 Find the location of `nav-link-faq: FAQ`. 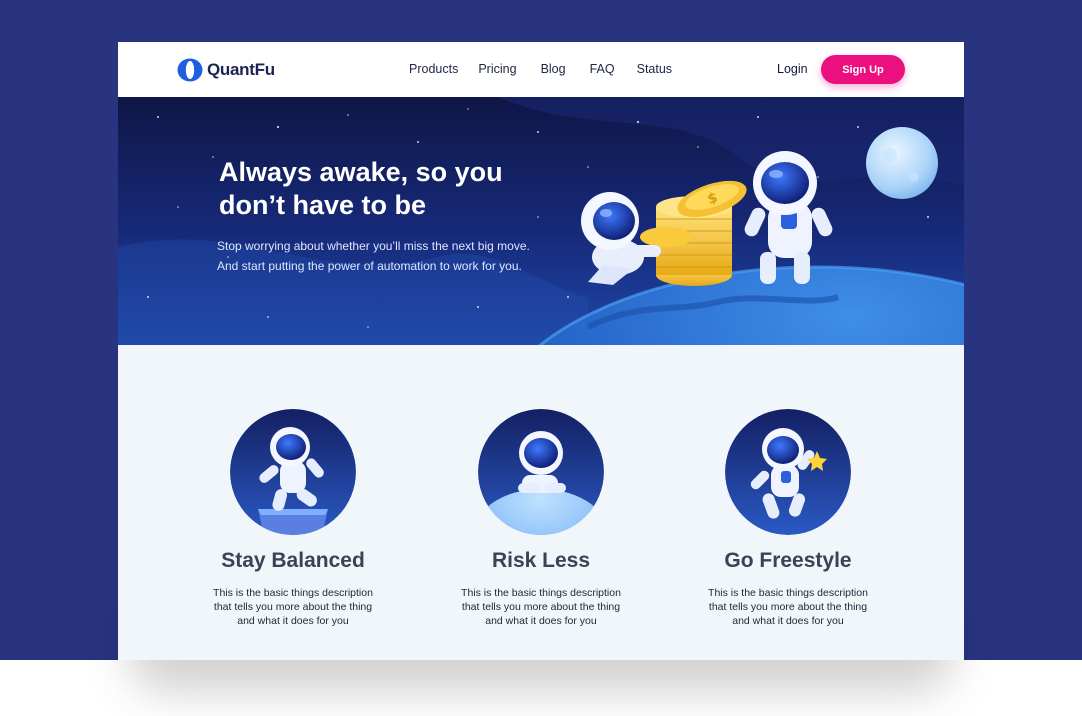

nav-link-faq: FAQ is located at coordinates (602, 69).